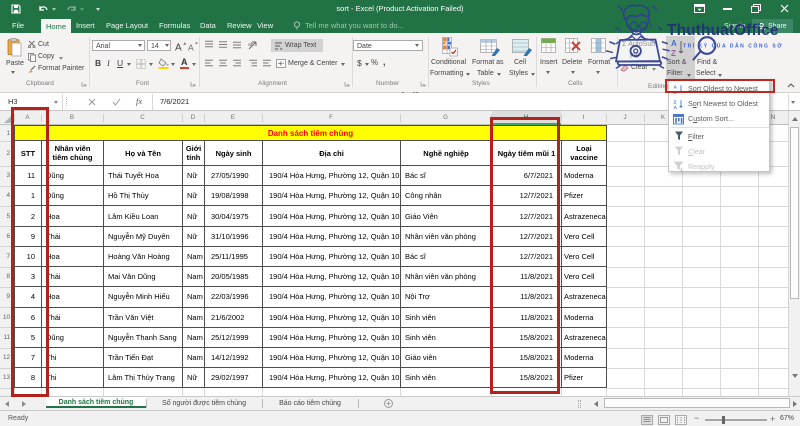  What do you see at coordinates (733, 46) in the screenshot?
I see `svg-text: TRÍ KỶ CỦA DÂN CÔNG SỞ` at bounding box center [733, 46].